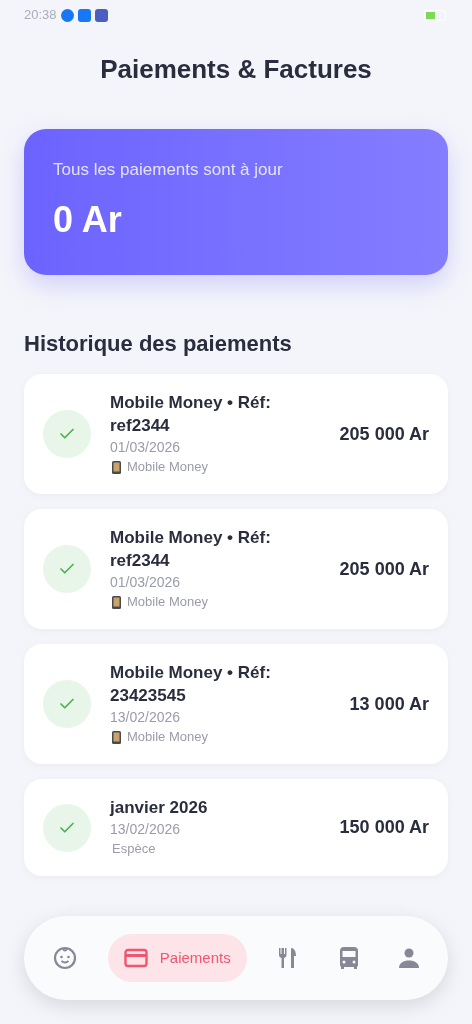 Image resolution: width=472 pixels, height=1024 pixels. Describe the element at coordinates (436, 15) in the screenshot. I see `battery-icon` at that location.